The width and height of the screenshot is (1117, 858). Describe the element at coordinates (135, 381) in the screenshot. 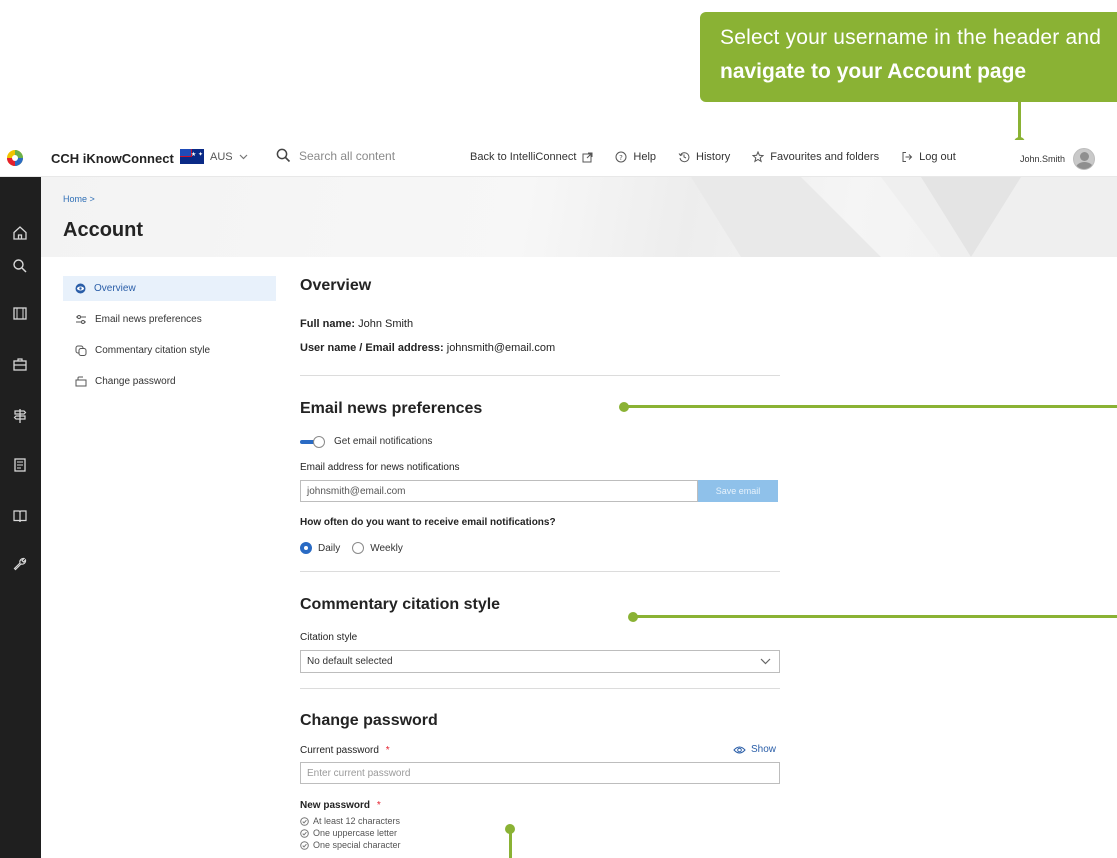

I see `subnav-password-label: Change password` at that location.